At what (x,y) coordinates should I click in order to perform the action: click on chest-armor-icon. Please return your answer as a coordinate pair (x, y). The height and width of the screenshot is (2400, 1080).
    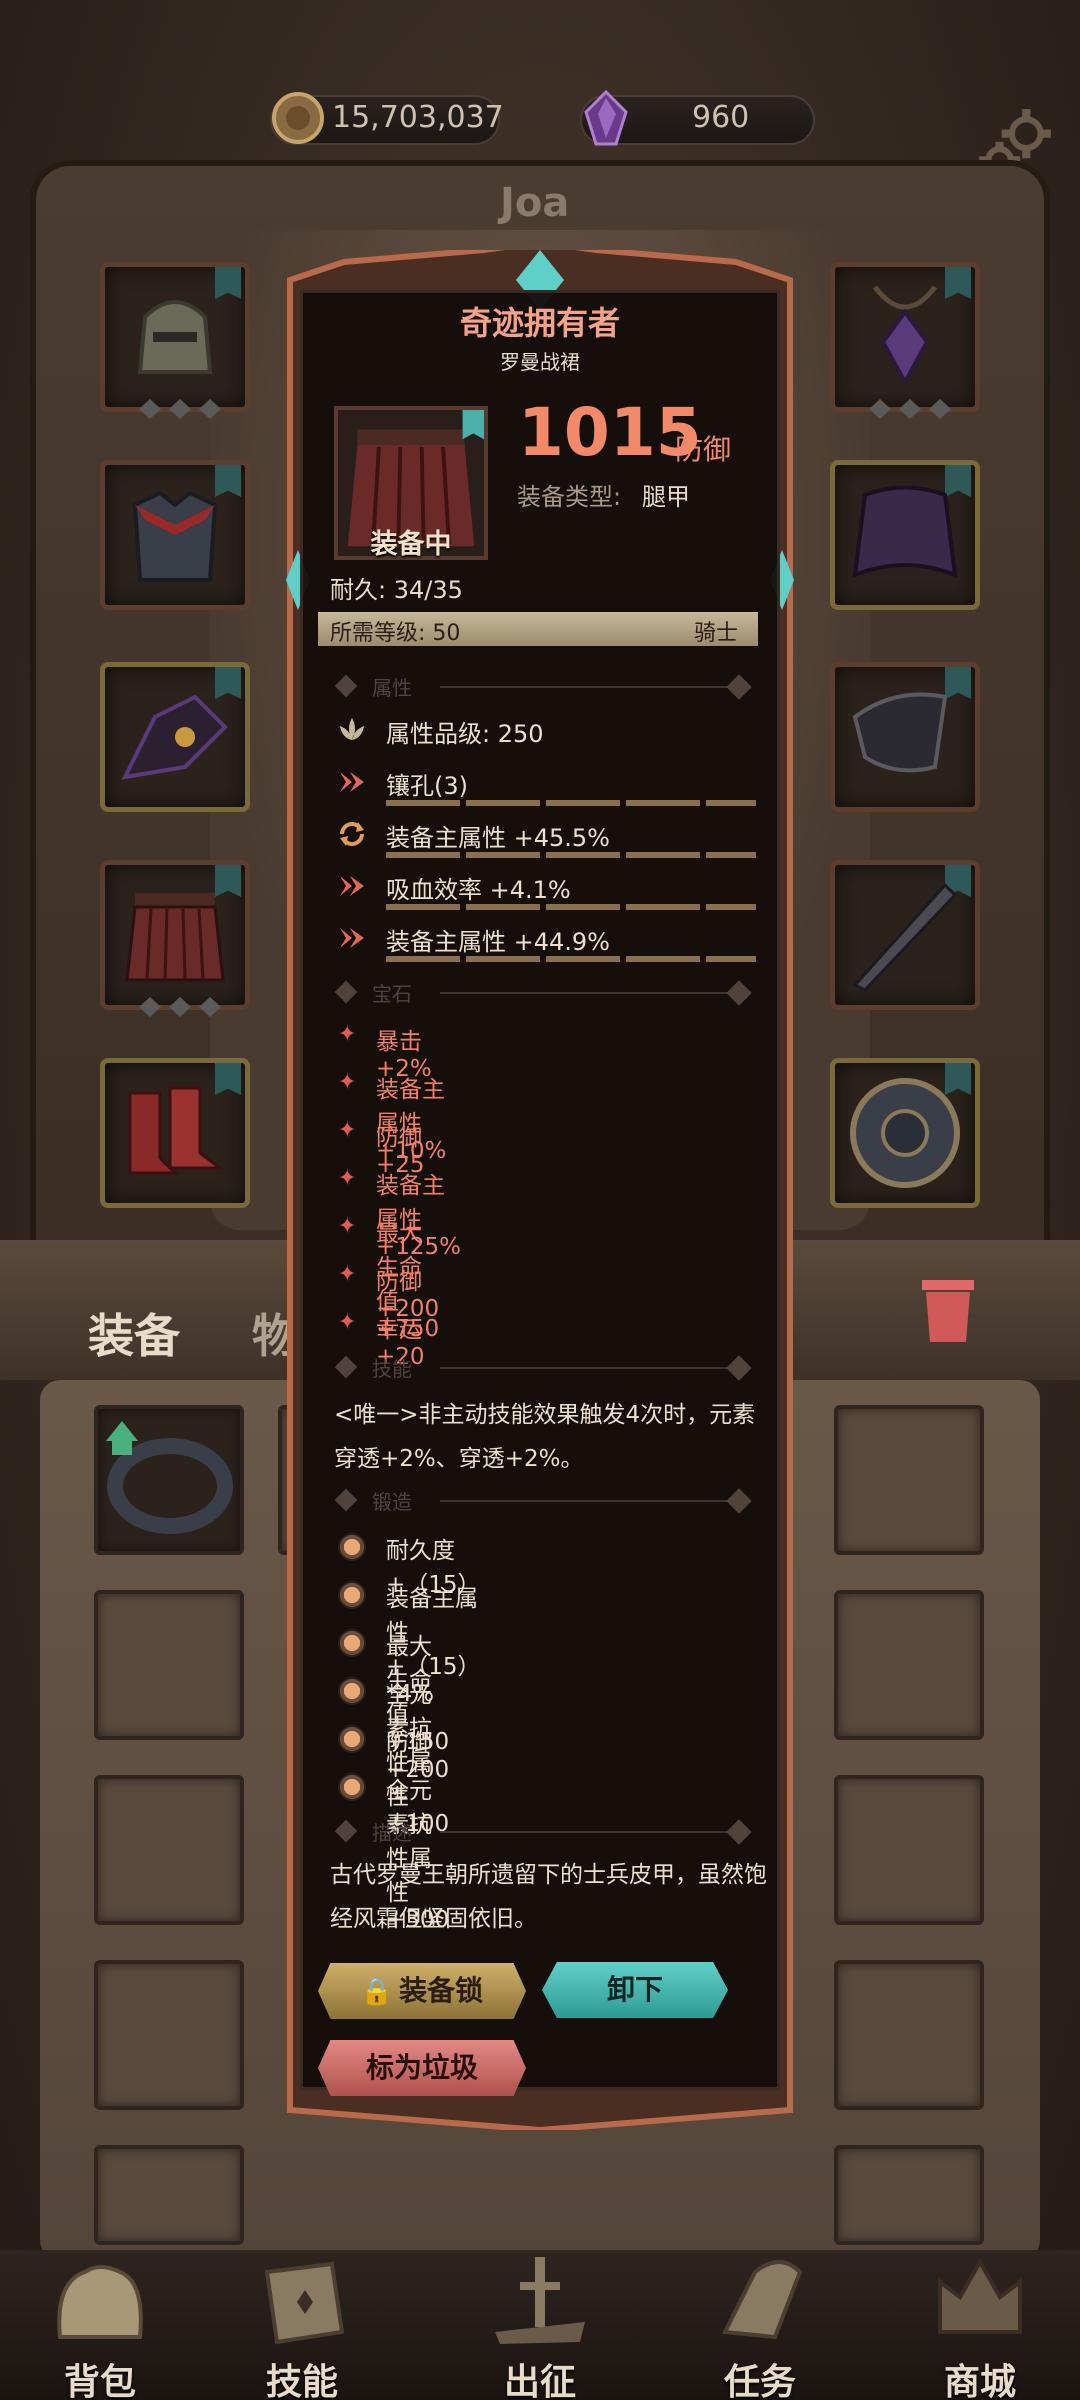
    Looking at the image, I should click on (175, 536).